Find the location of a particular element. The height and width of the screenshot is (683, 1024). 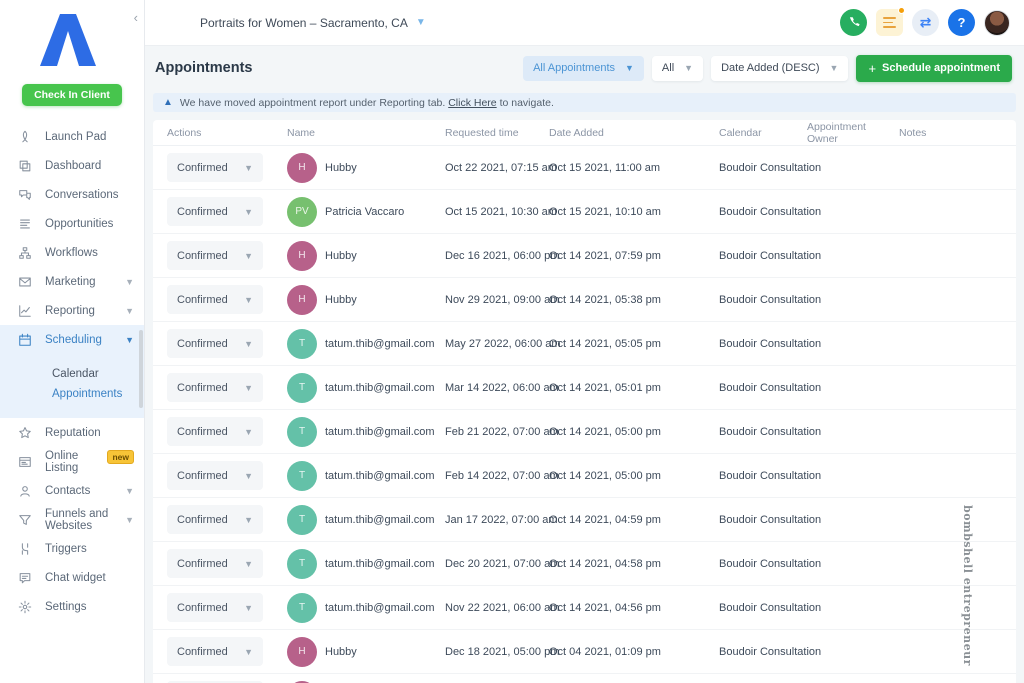

sidebar-item-chat-widget: Chat widget is located at coordinates (72, 577).